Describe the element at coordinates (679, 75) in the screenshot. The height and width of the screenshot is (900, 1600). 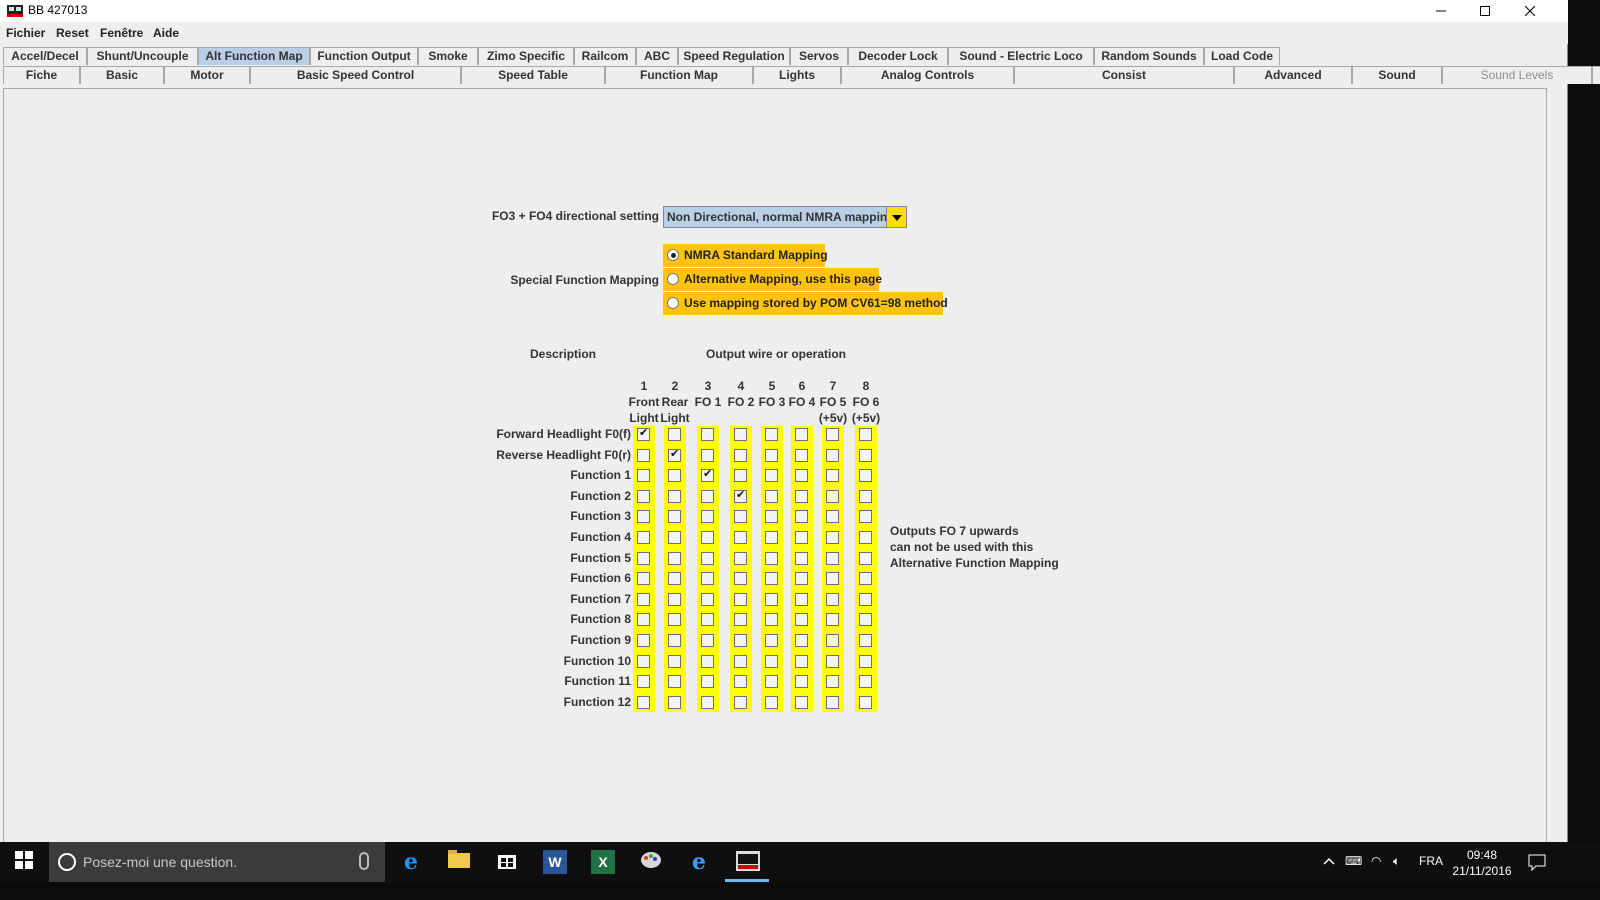
I see `tab-function-map: Function Map` at that location.